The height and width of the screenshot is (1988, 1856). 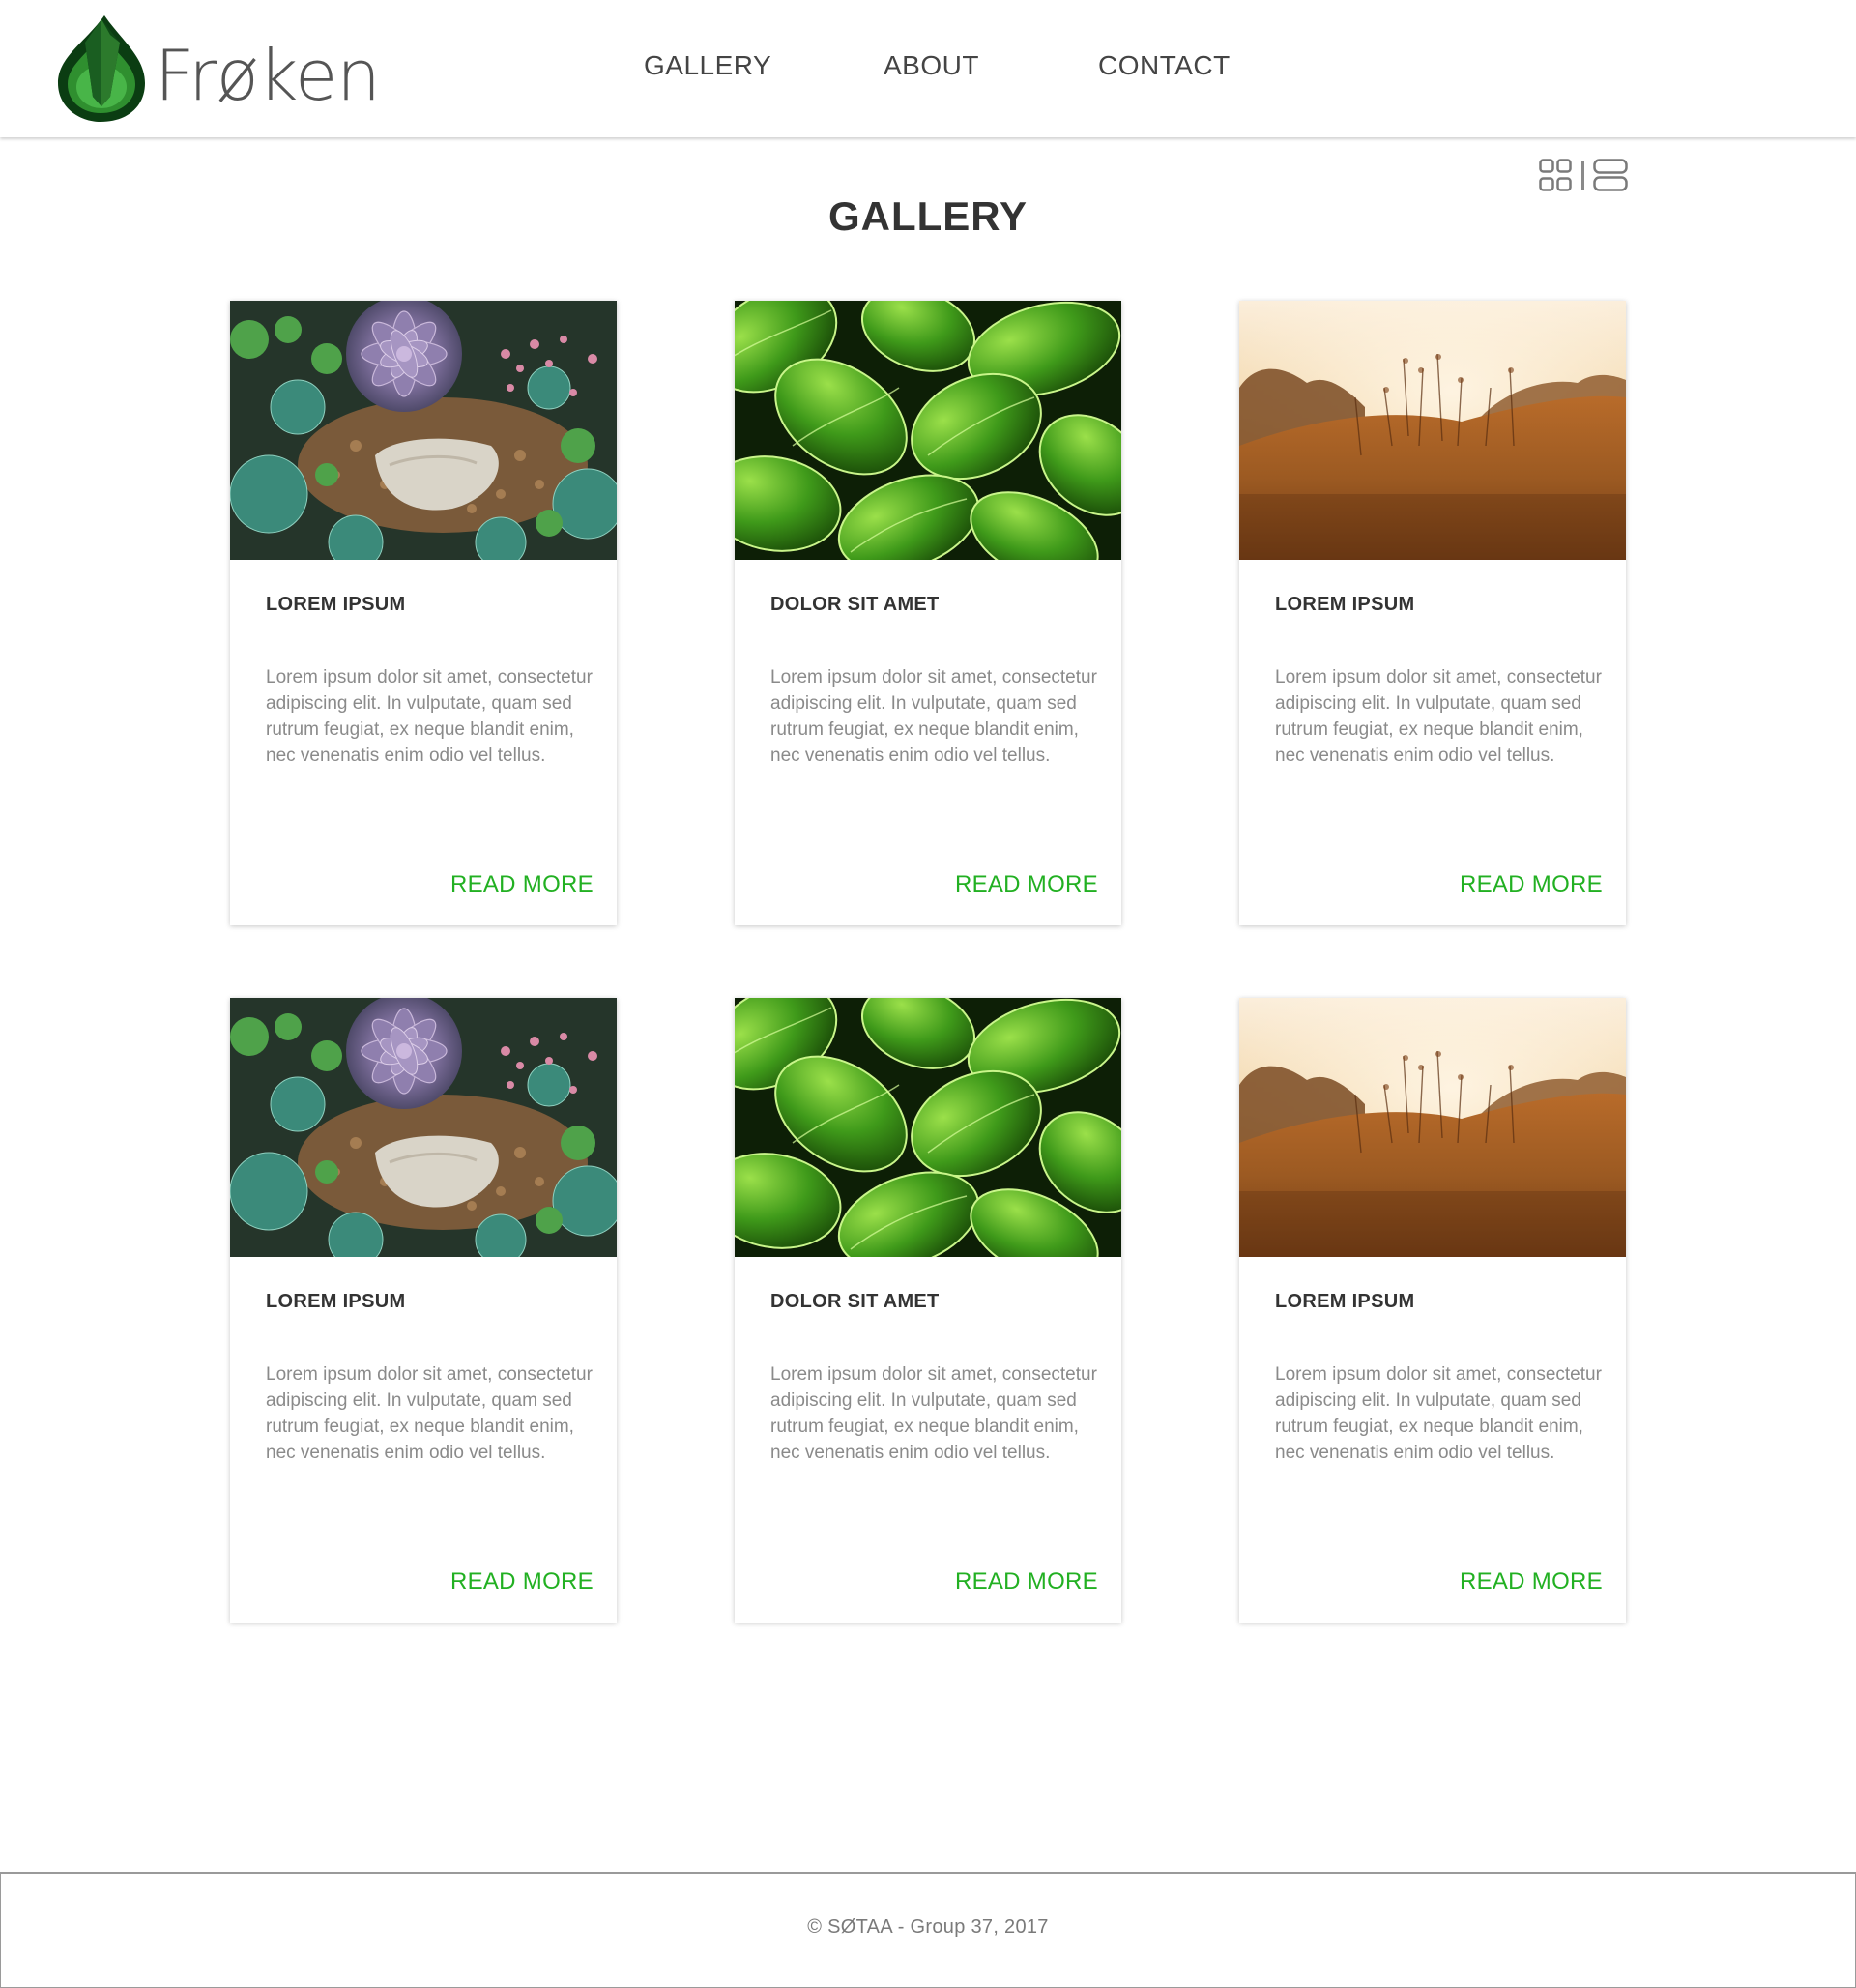 What do you see at coordinates (1165, 65) in the screenshot?
I see `nav-contact: CONTACT` at bounding box center [1165, 65].